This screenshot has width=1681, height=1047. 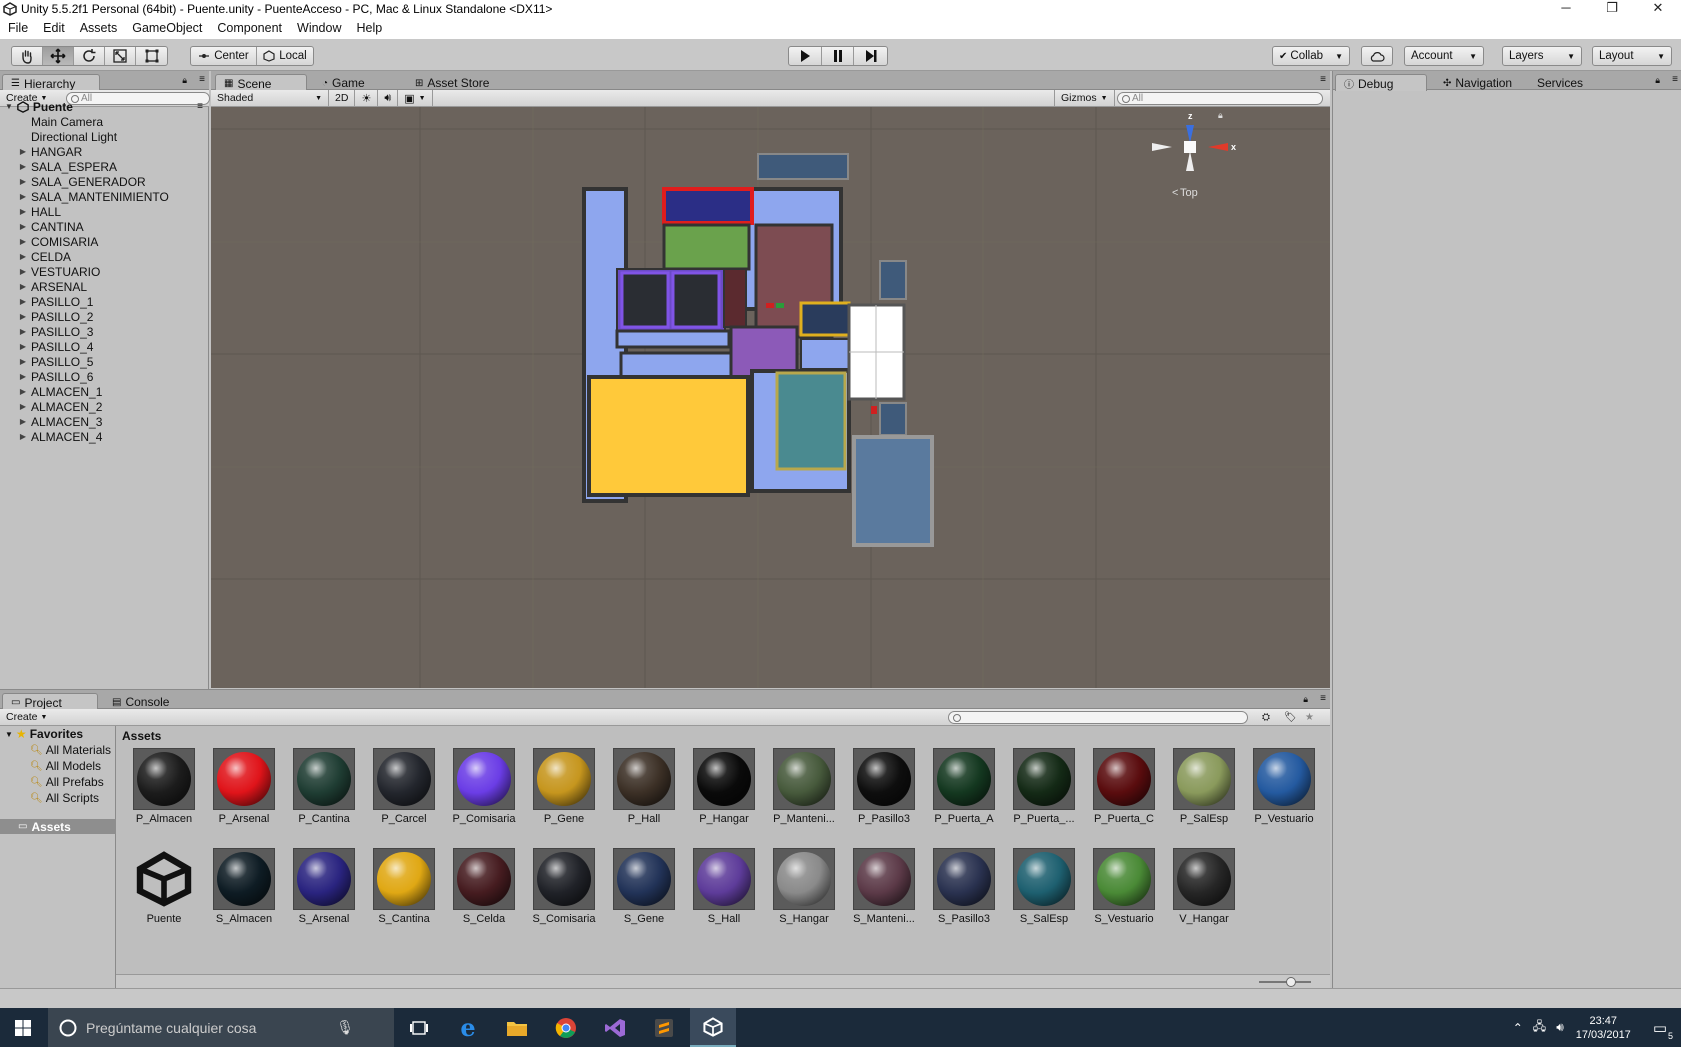 What do you see at coordinates (104, 166) in the screenshot?
I see `hierarchy-item: ▶ SALA_ESPERA` at bounding box center [104, 166].